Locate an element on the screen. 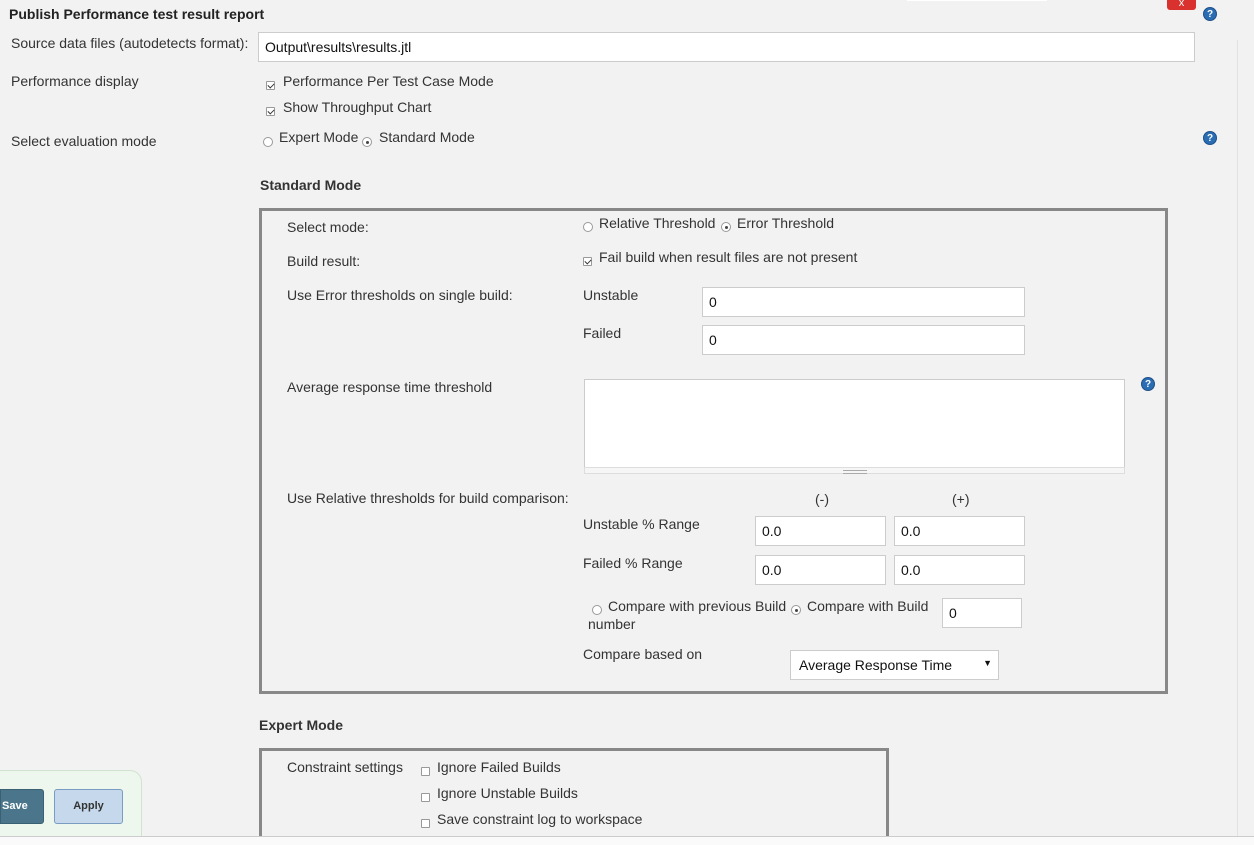 The image size is (1254, 845). save-log-checkbox is located at coordinates (425, 823).